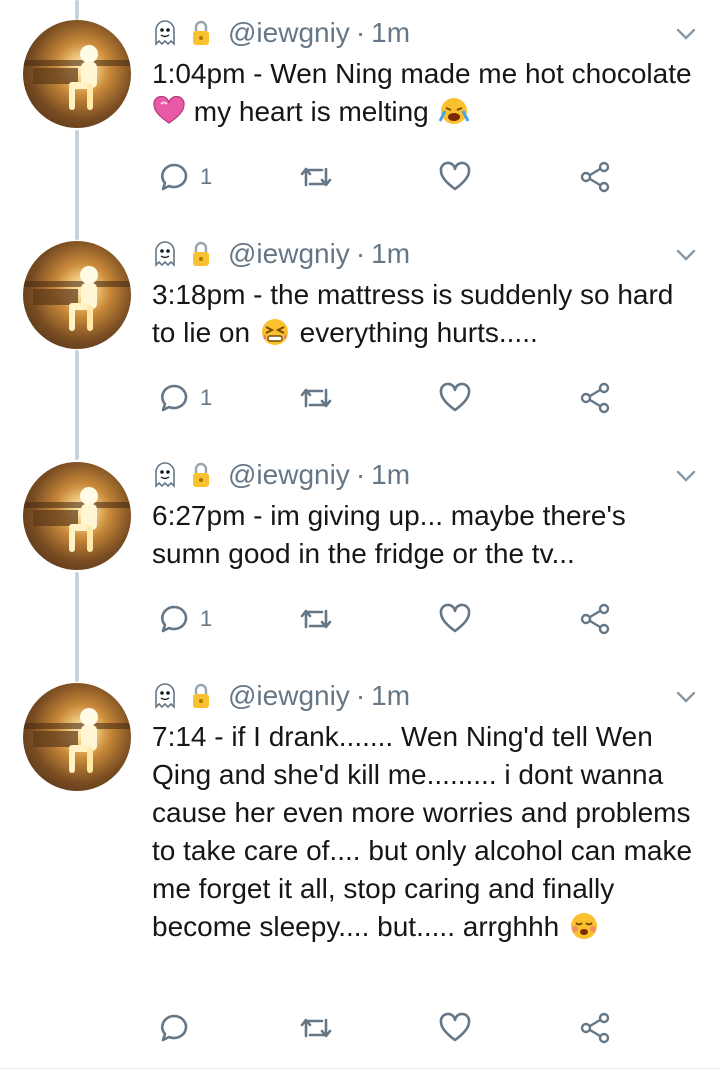 The image size is (720, 1081). What do you see at coordinates (77, 10) in the screenshot?
I see `thread-line` at bounding box center [77, 10].